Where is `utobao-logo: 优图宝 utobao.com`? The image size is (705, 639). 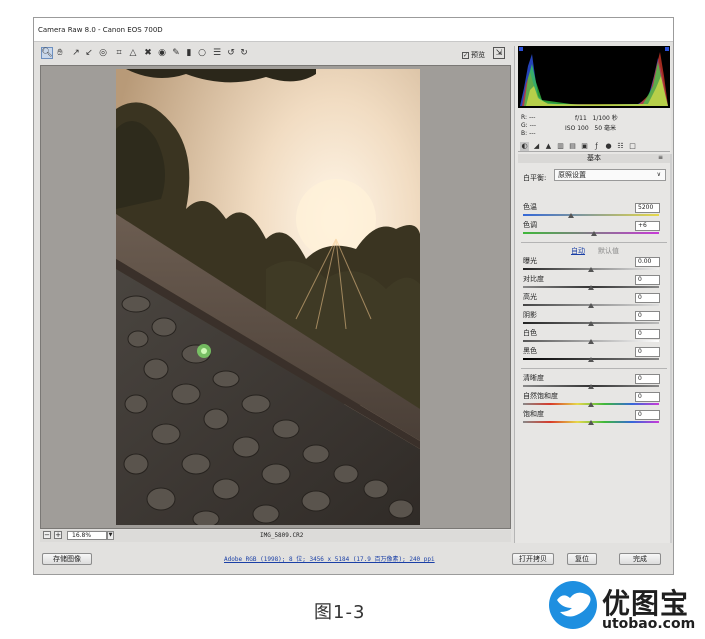 utobao-logo: 优图宝 utobao.com is located at coordinates (624, 608).